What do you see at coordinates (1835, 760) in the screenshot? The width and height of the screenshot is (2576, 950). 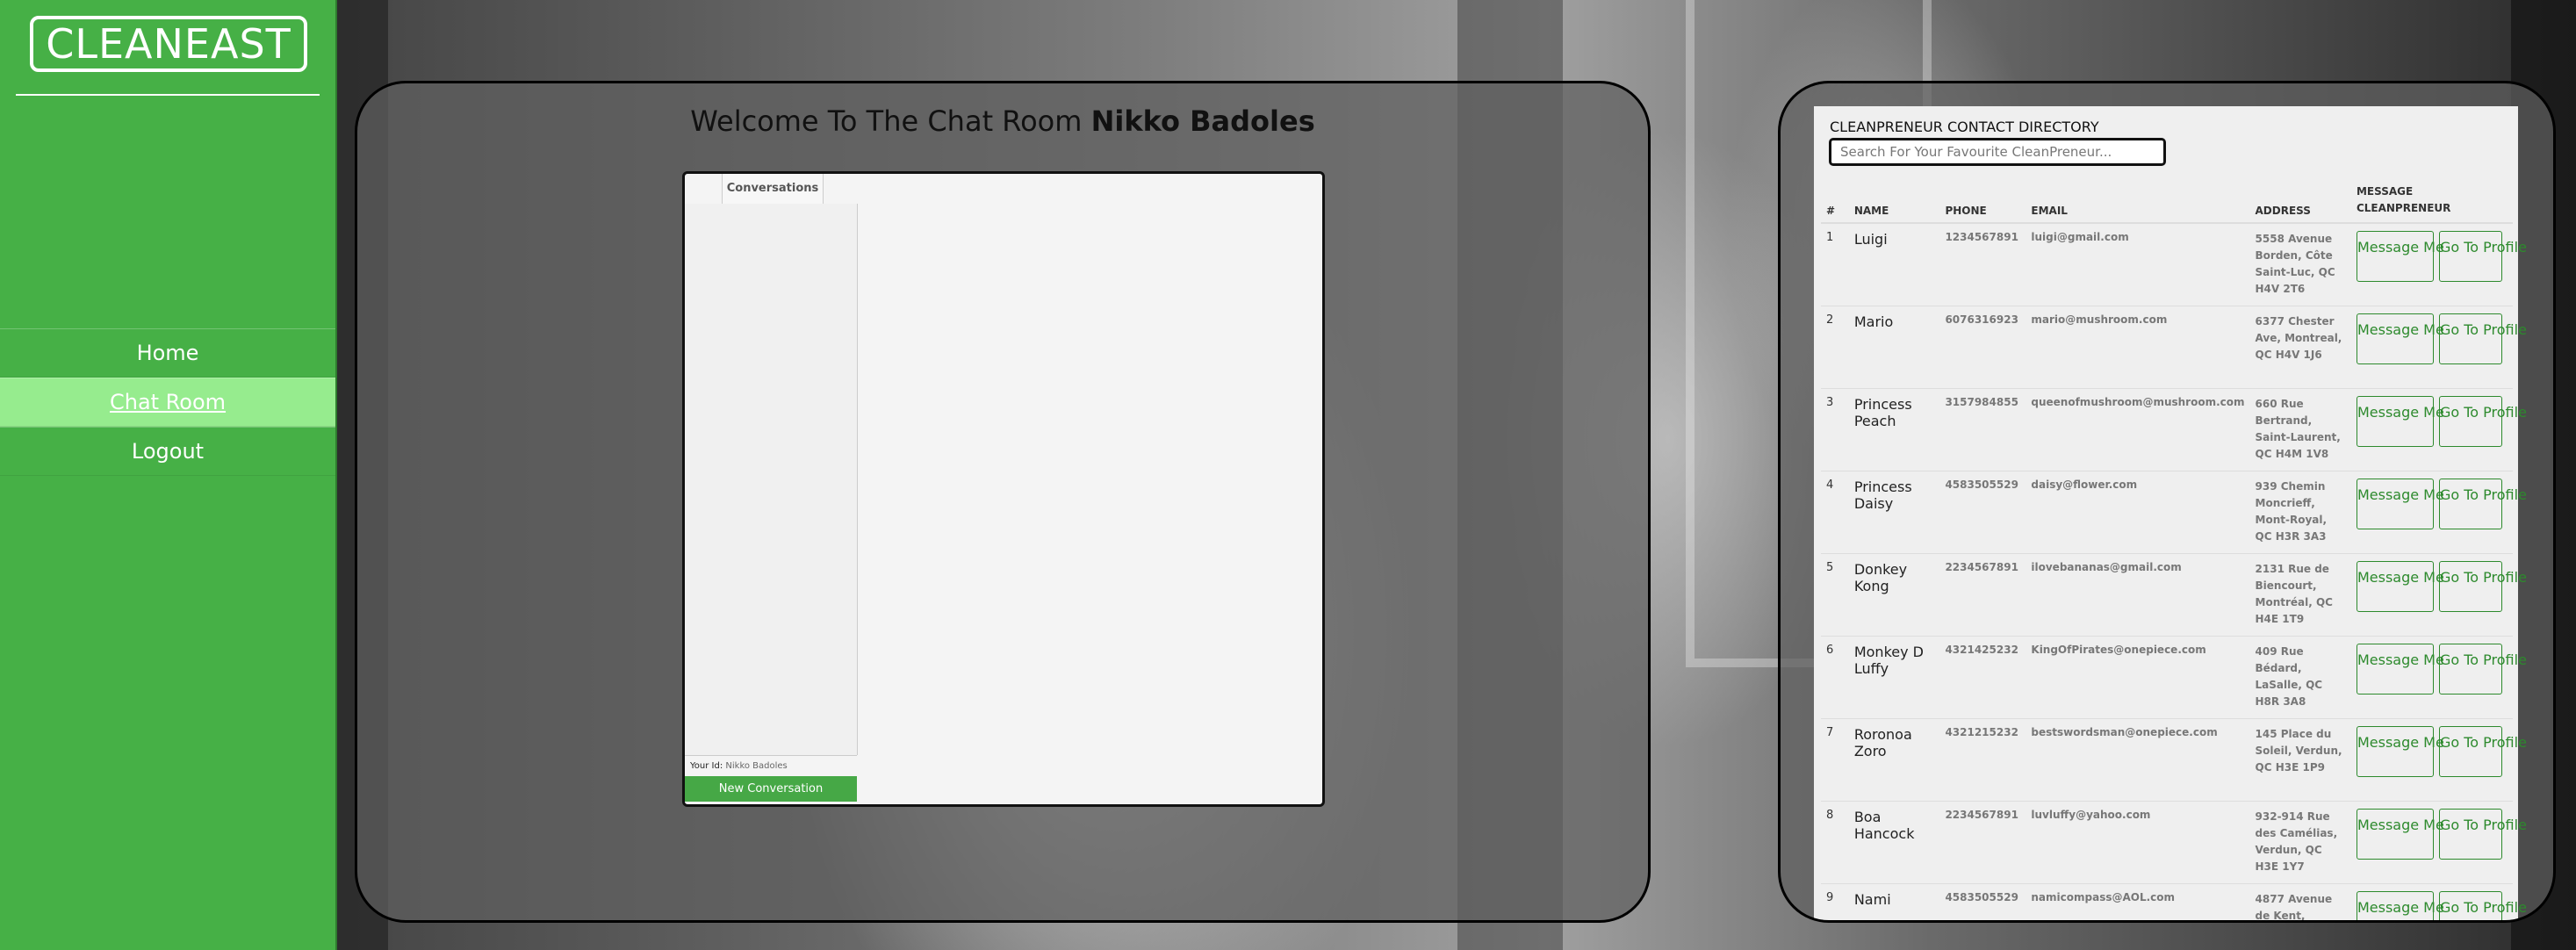 I see `cell-number: 7` at bounding box center [1835, 760].